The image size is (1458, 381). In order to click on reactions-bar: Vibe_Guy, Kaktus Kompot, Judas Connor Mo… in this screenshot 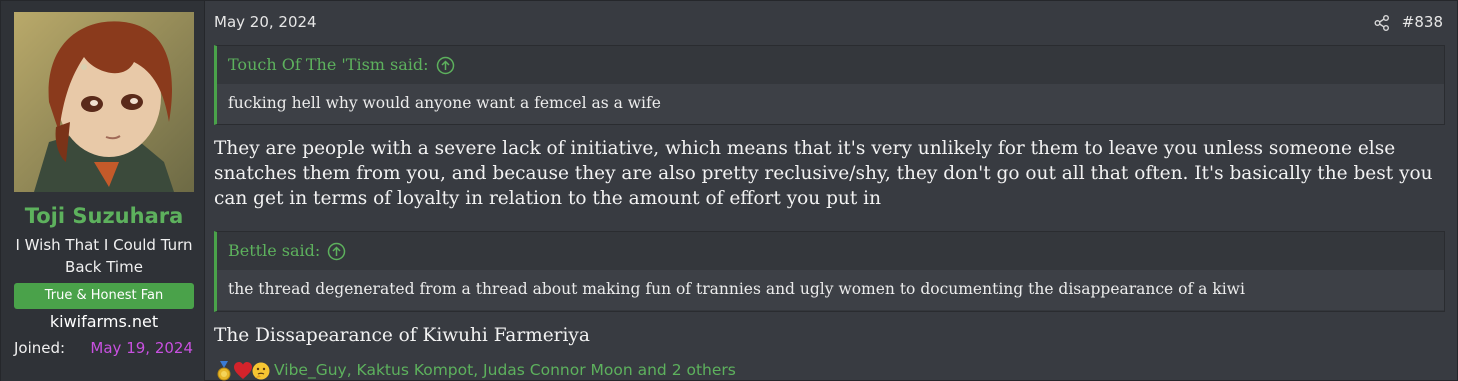, I will do `click(475, 369)`.